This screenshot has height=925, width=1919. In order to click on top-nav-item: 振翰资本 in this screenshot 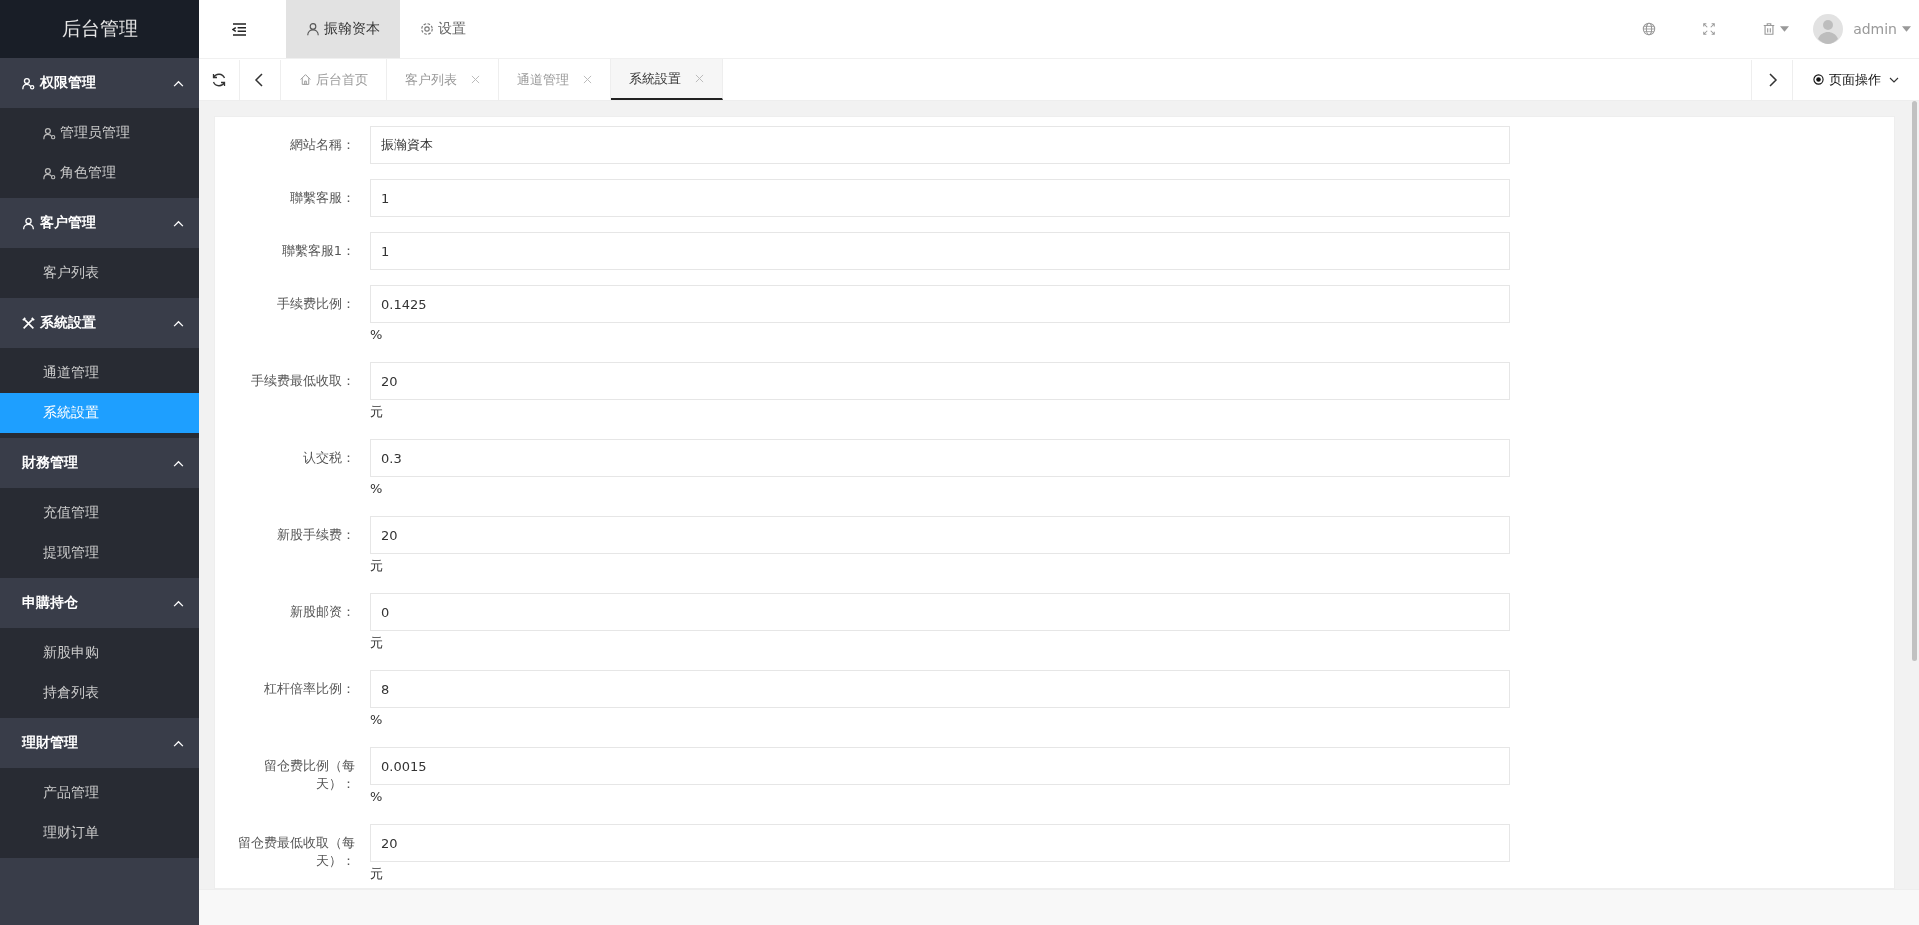, I will do `click(343, 29)`.